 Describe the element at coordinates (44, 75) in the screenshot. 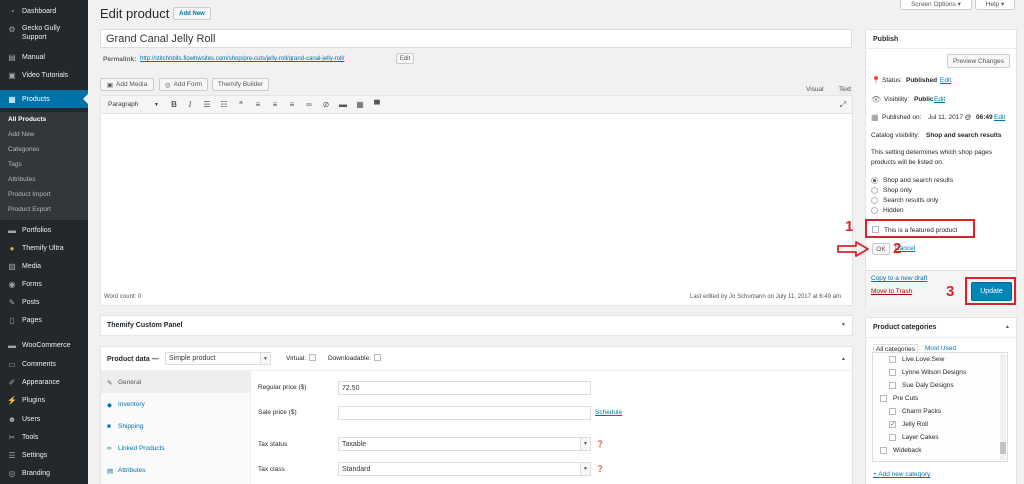

I see `sidebar-item-video-tutorials: ▣ Video Tutorials` at that location.